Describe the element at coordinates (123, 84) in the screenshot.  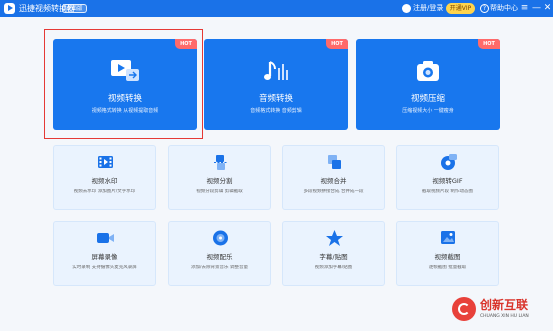
I see `selection-highlight` at that location.